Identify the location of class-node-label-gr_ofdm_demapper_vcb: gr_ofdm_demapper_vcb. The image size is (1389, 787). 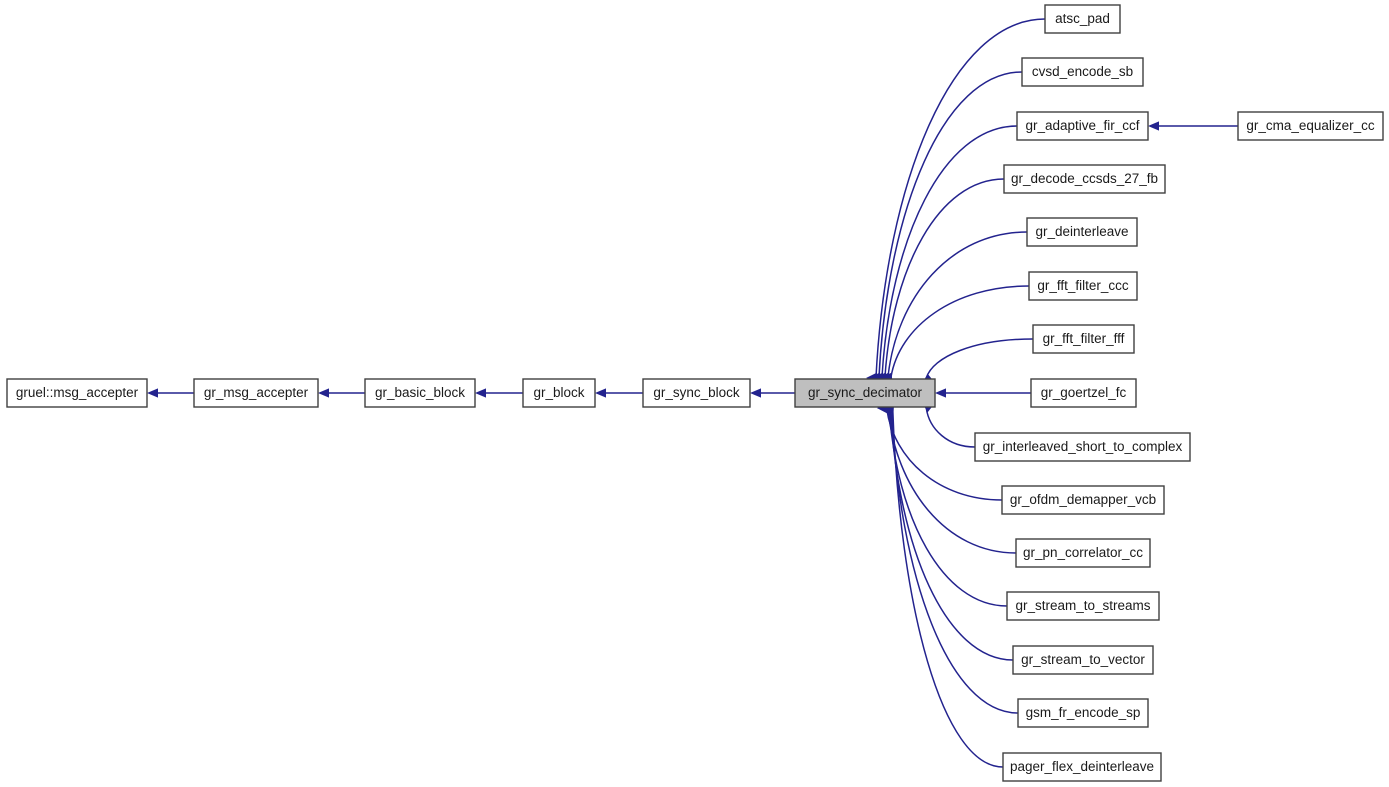
(1083, 499).